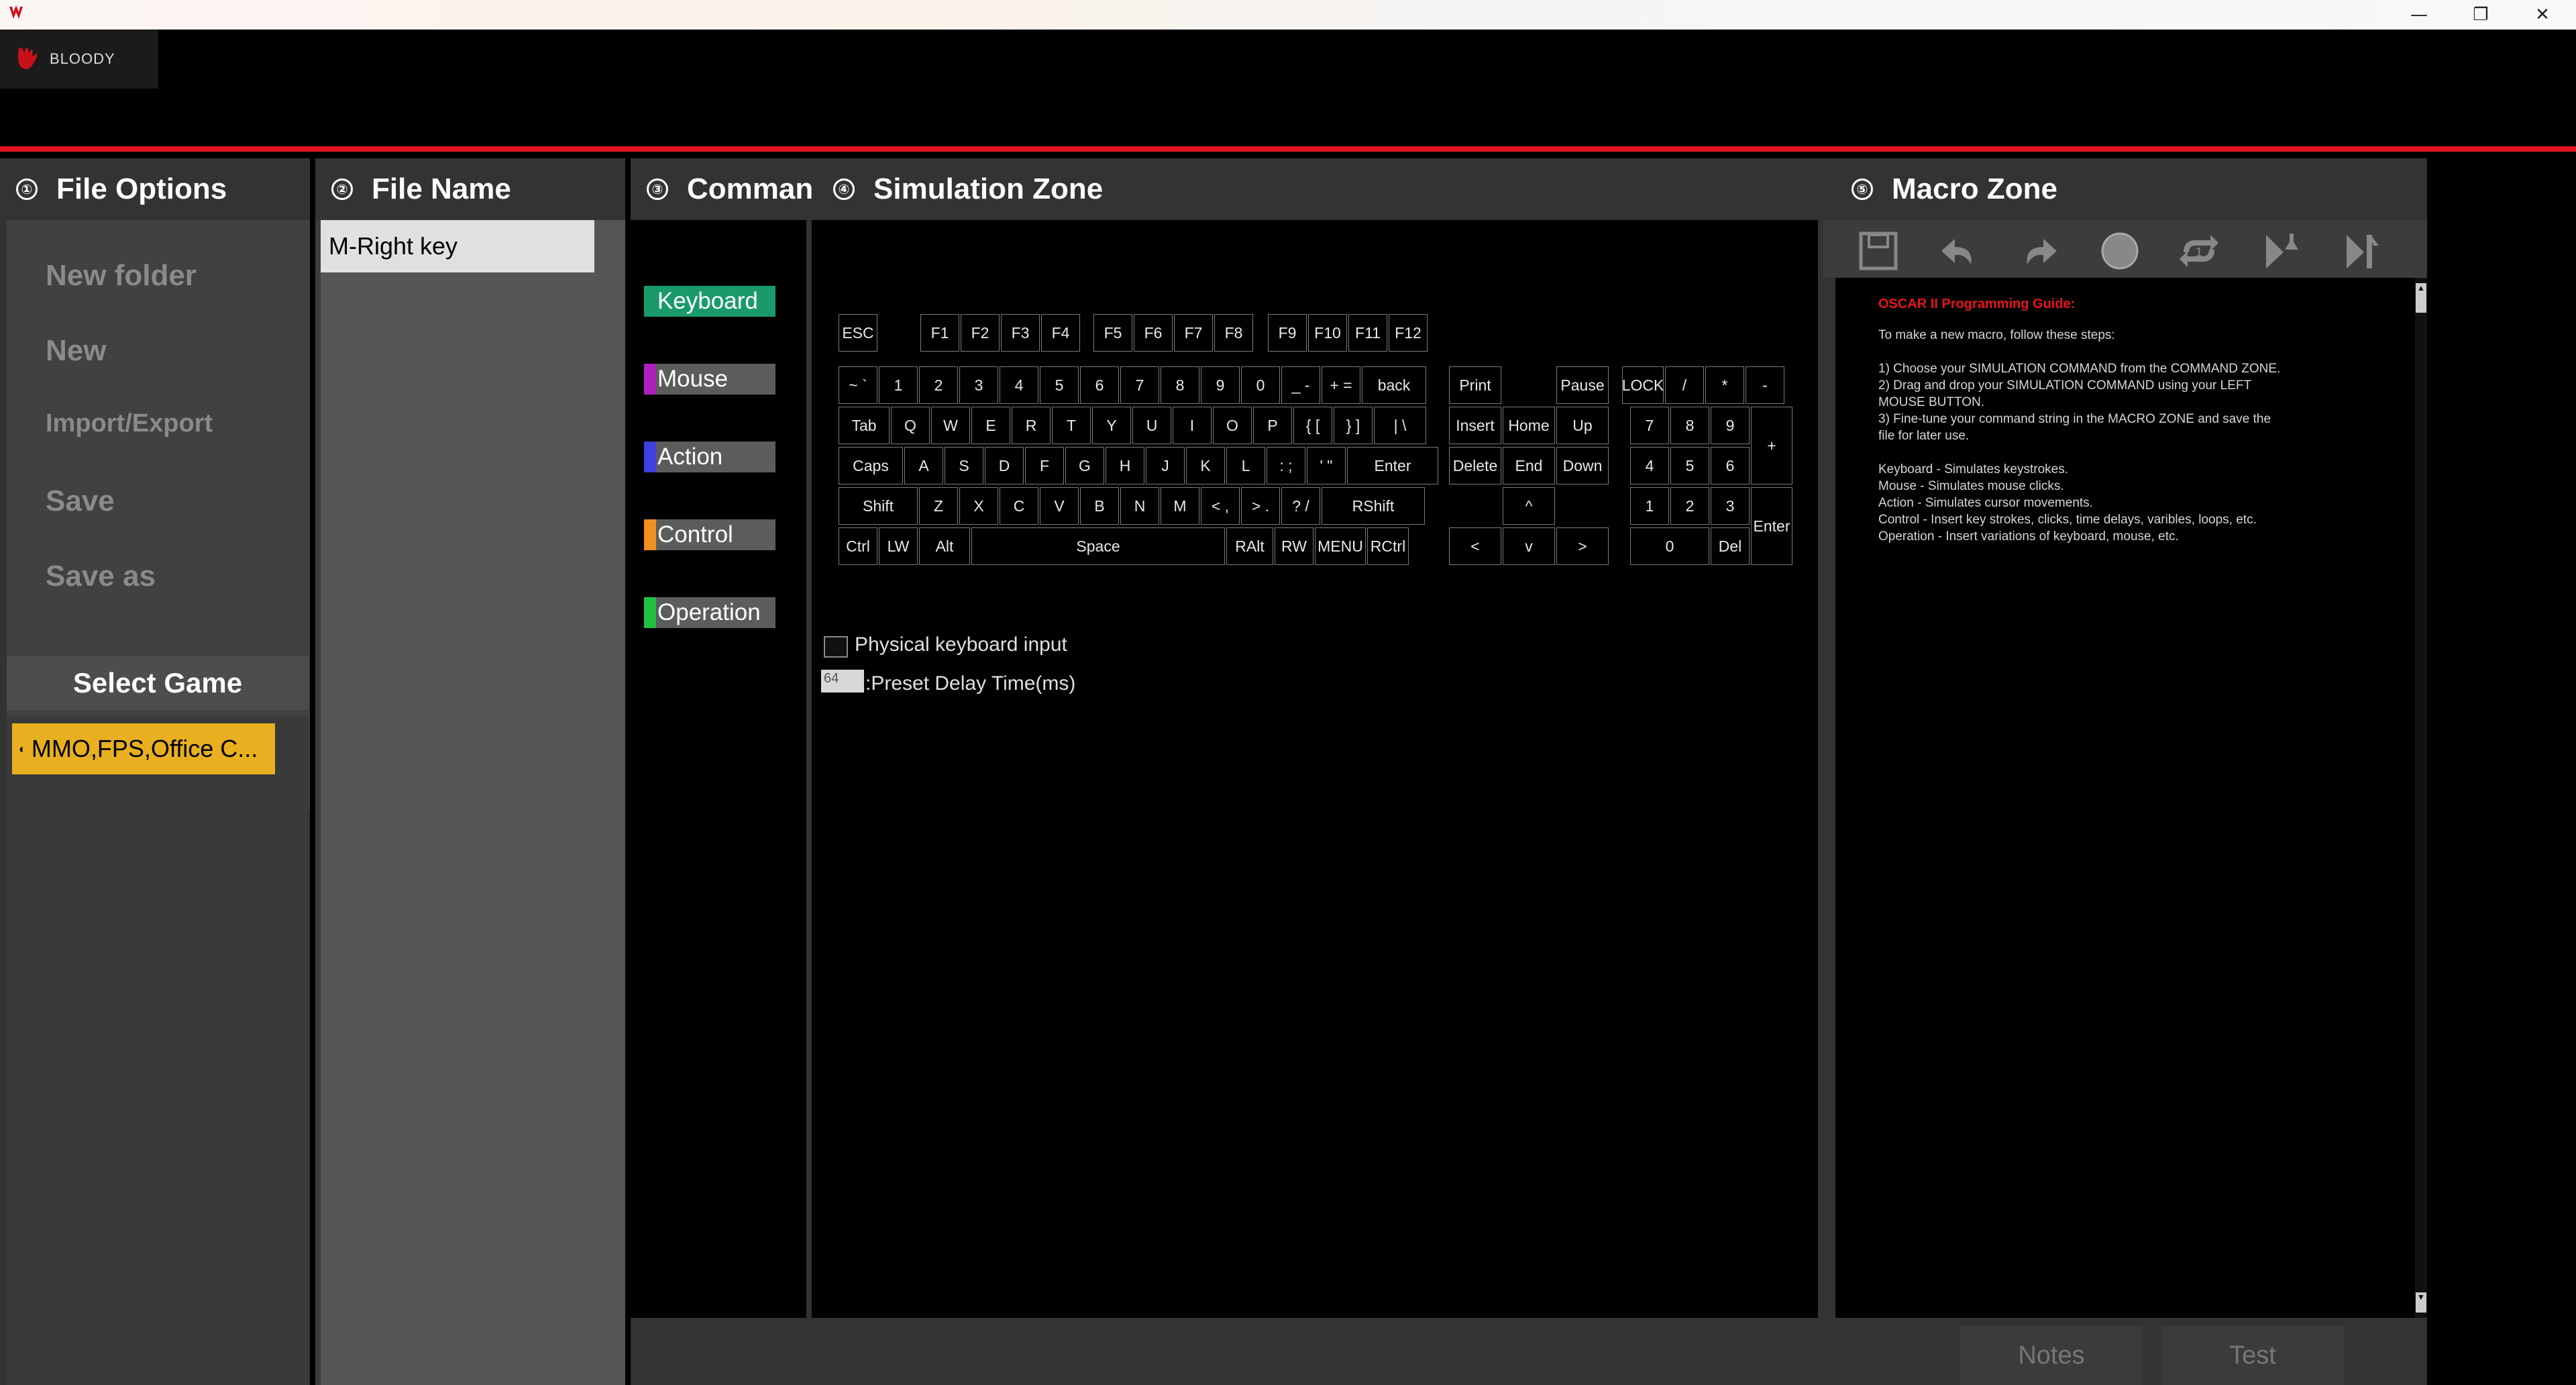 The image size is (2576, 1385). What do you see at coordinates (898, 546) in the screenshot?
I see `keyboard-key: LW` at bounding box center [898, 546].